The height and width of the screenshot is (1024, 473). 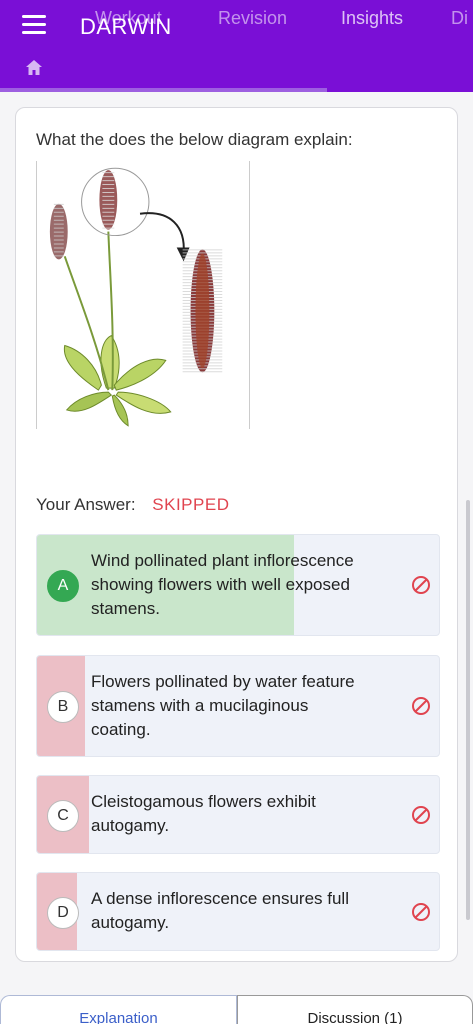 I want to click on home-icon, so click(x=34, y=68).